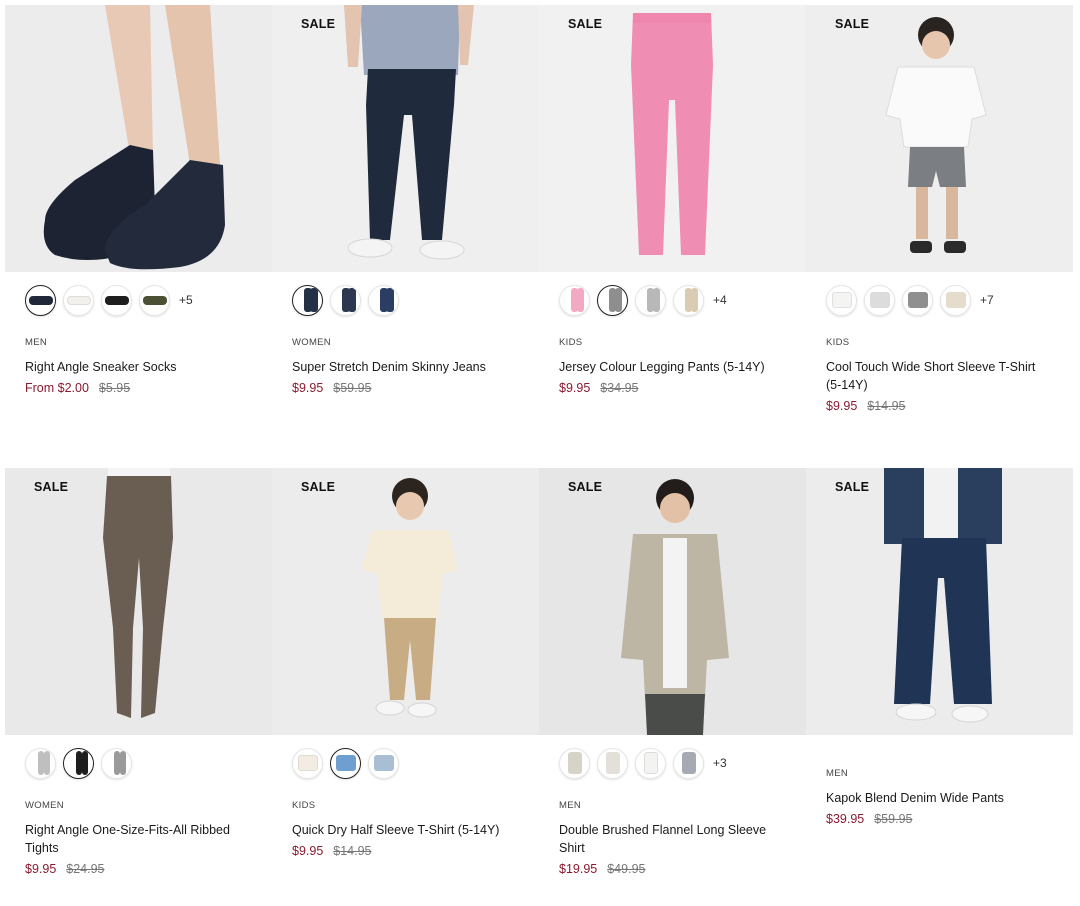 The width and height of the screenshot is (1080, 906). What do you see at coordinates (186, 300) in the screenshot?
I see `more-colors-count: +5` at bounding box center [186, 300].